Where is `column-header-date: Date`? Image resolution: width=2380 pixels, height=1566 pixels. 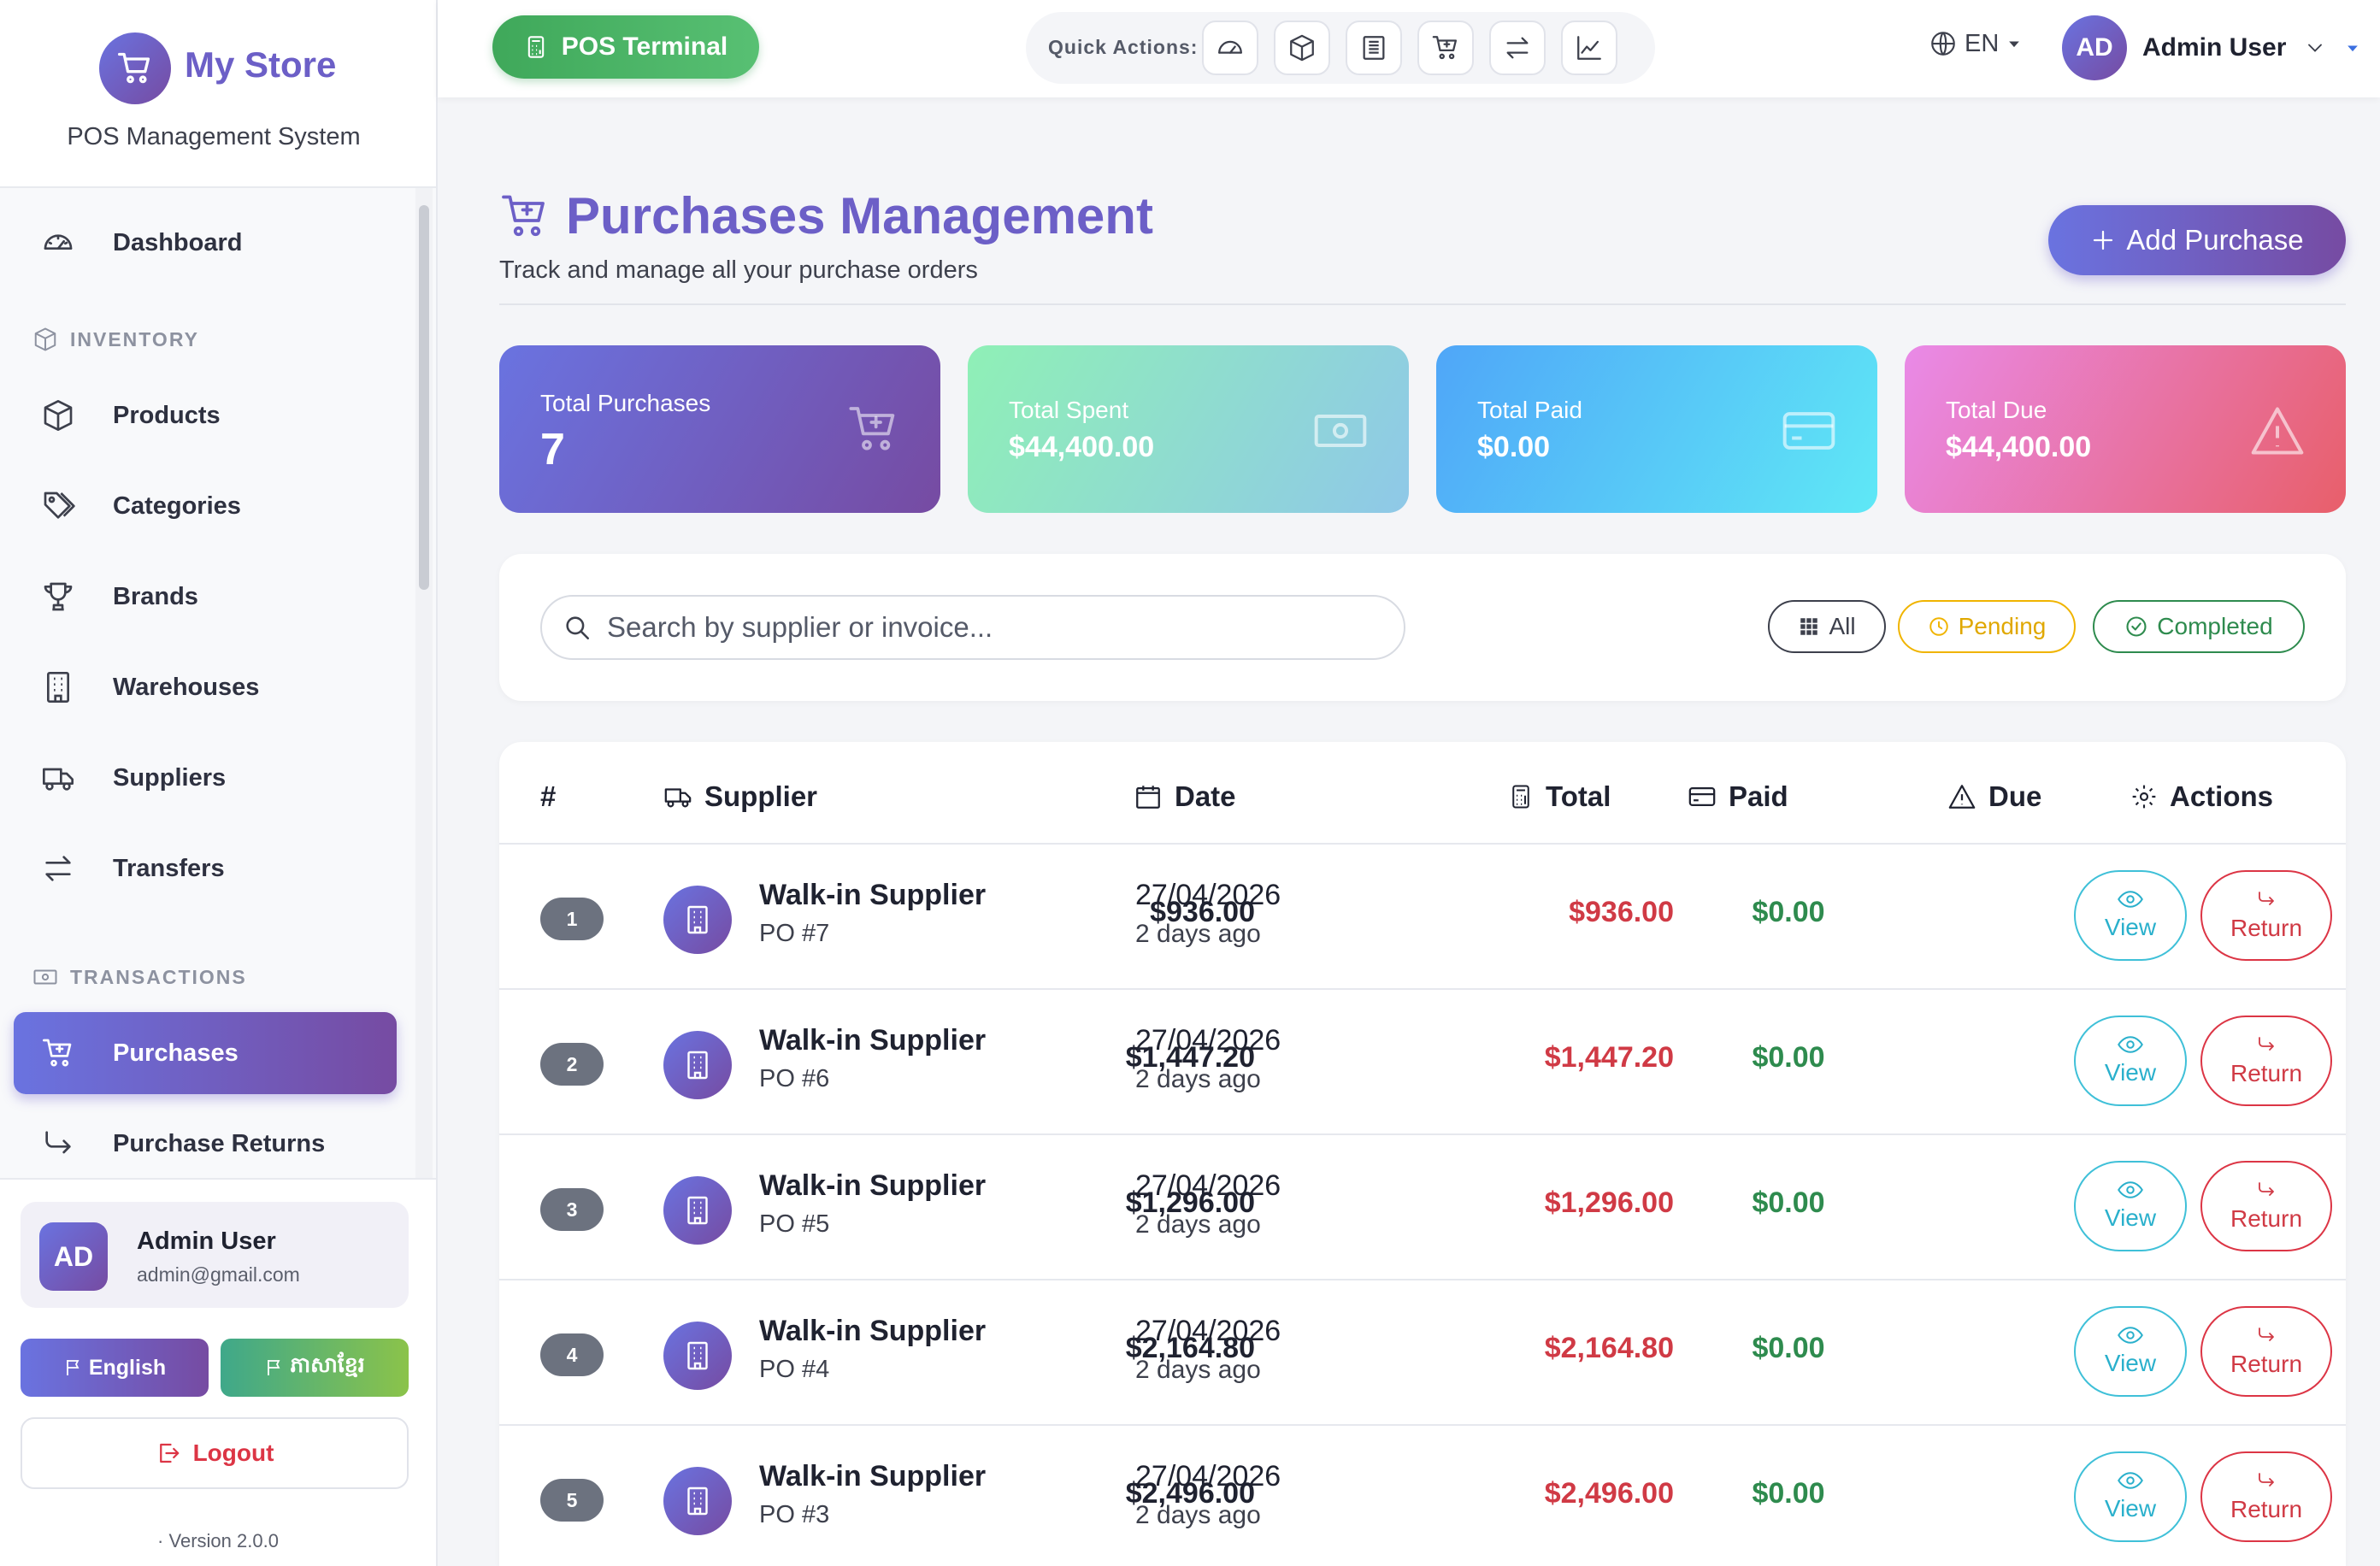
column-header-date: Date is located at coordinates (1185, 797).